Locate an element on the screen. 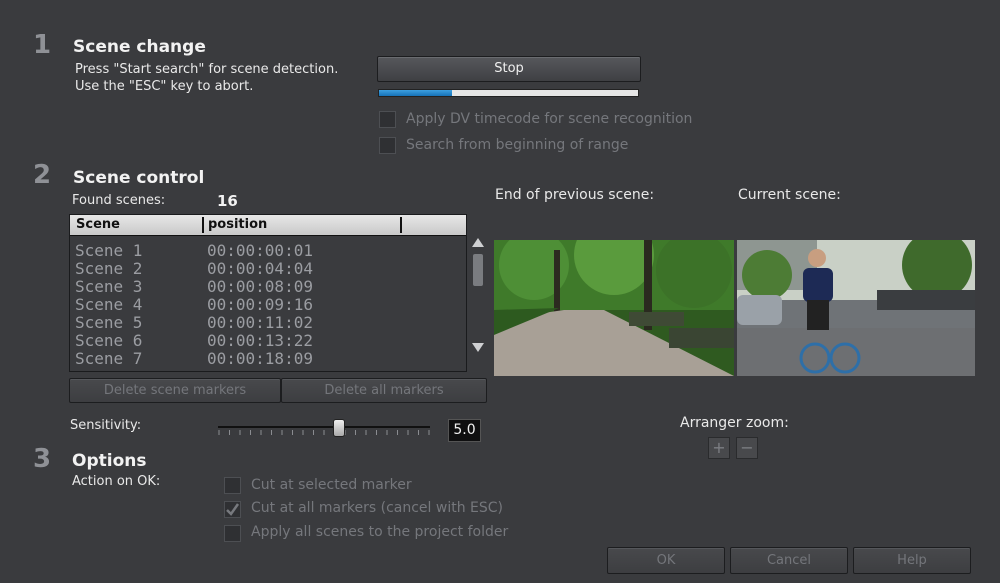  help-button: Help is located at coordinates (912, 560).